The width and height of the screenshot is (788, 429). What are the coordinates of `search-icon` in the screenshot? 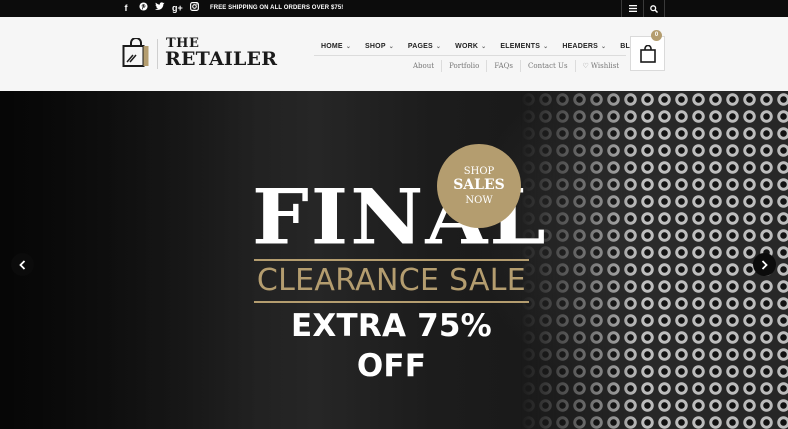 It's located at (654, 8).